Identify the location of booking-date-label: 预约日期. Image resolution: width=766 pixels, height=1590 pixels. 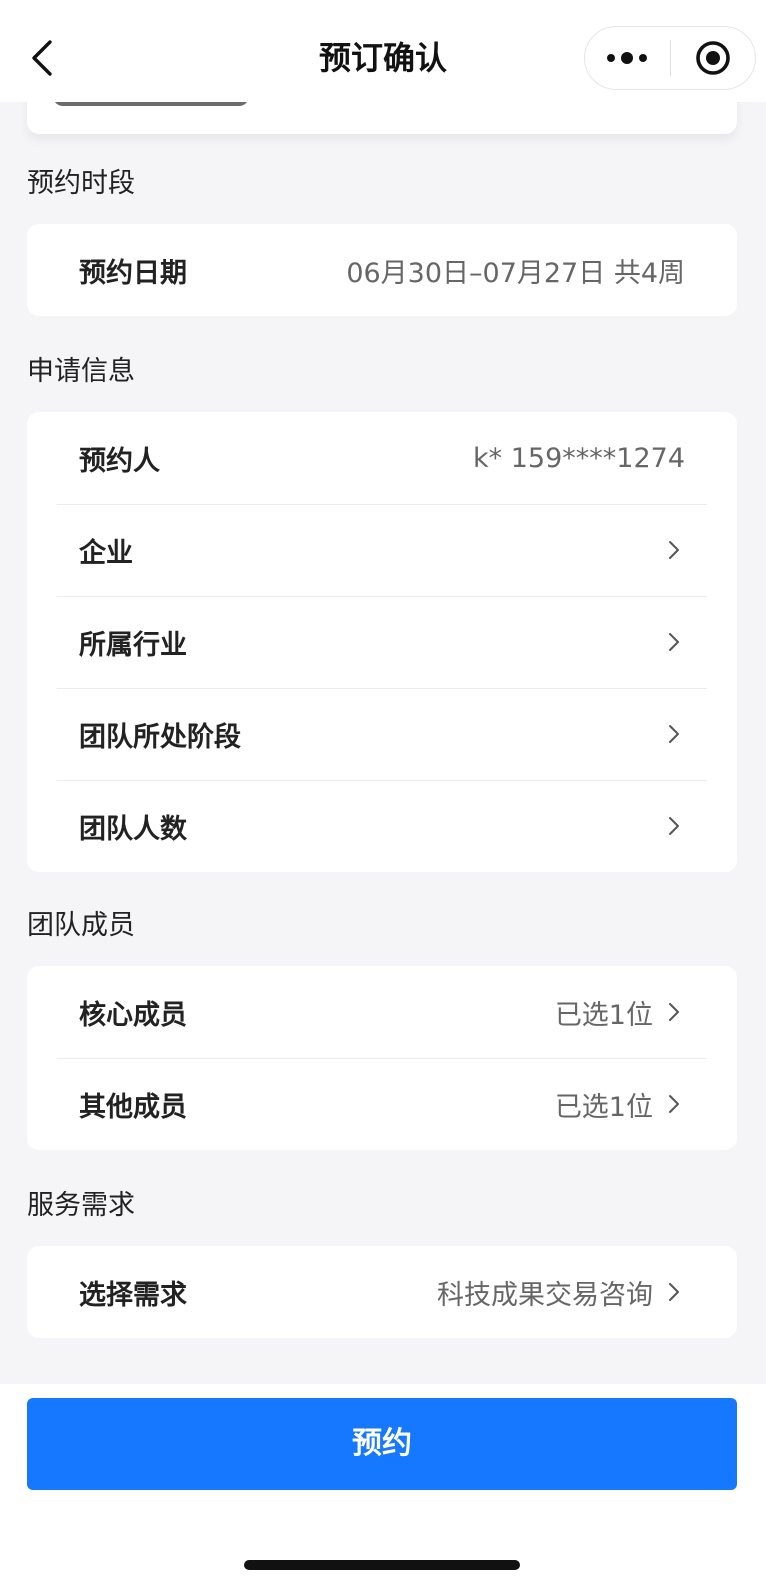
(133, 273).